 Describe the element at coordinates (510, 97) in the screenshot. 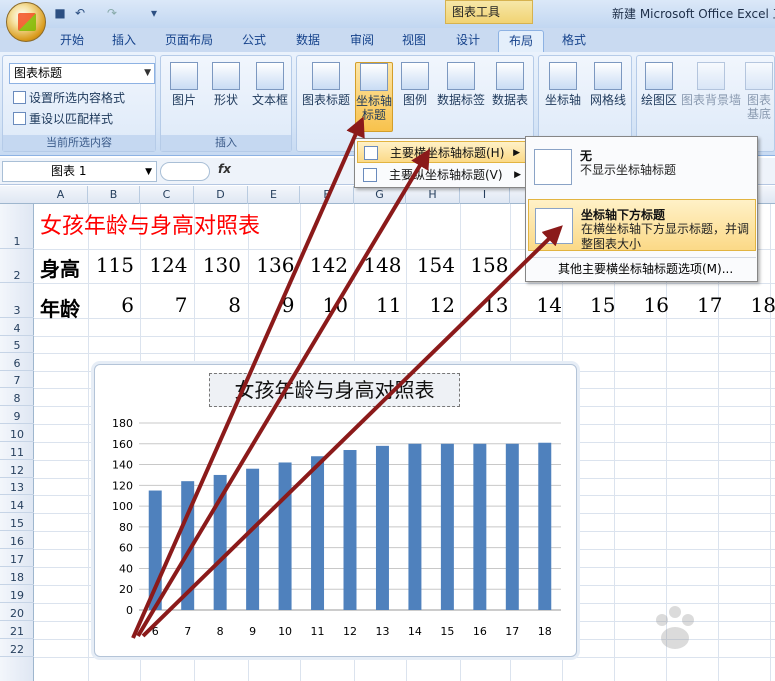

I see `data-table-button: 数据表` at that location.